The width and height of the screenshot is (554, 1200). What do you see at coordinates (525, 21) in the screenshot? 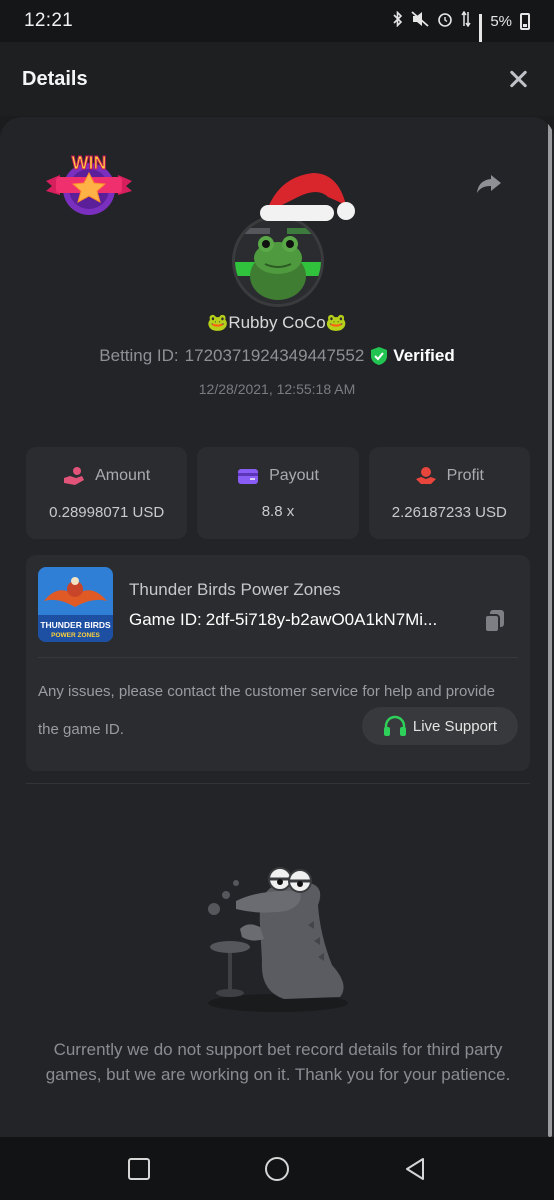
I see `battery-icon` at bounding box center [525, 21].